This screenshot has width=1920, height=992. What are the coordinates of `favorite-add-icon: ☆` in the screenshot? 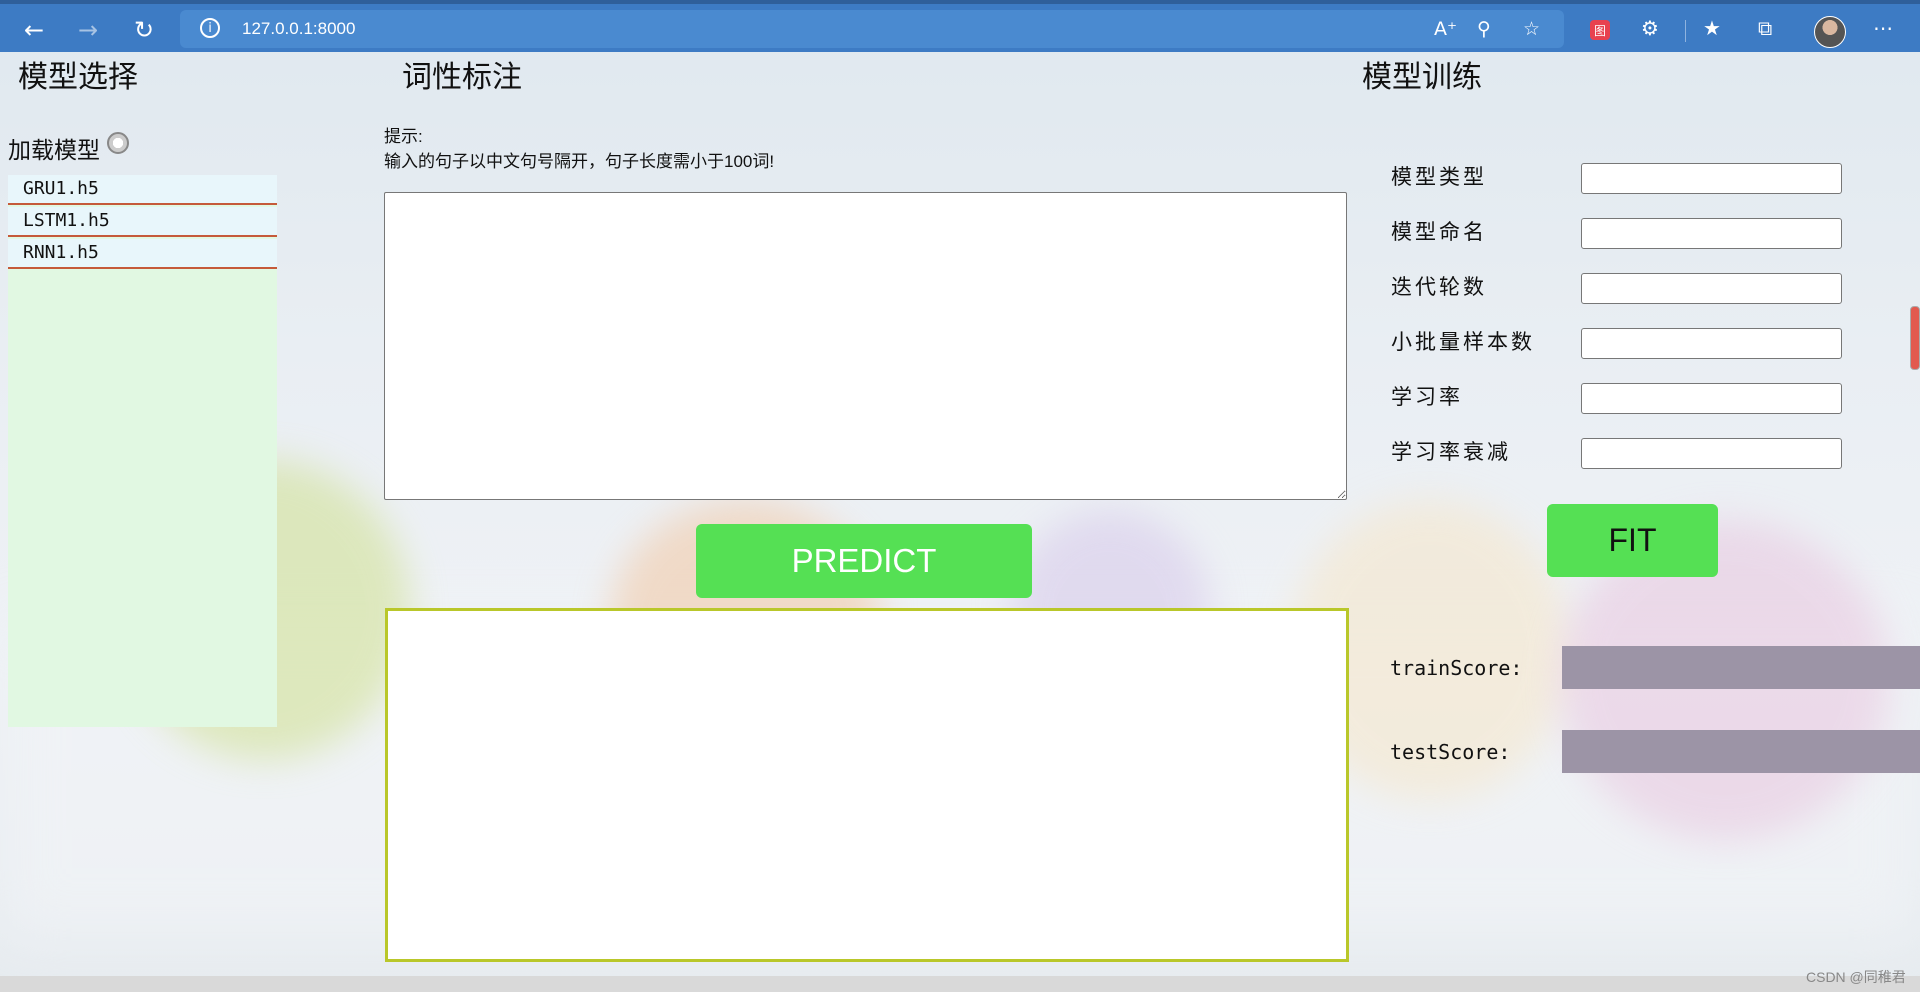 It's located at (1531, 29).